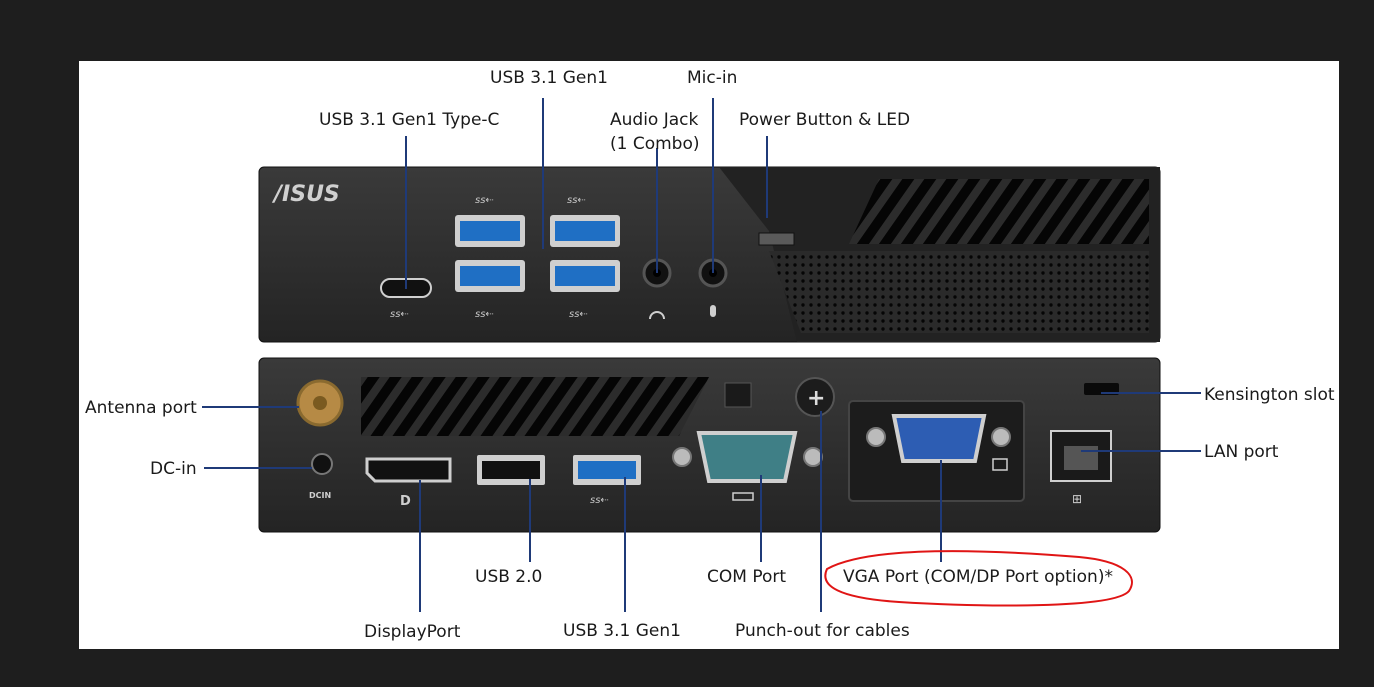 The image size is (1374, 687). What do you see at coordinates (305, 194) in the screenshot?
I see `asus-logo: /ISUS` at bounding box center [305, 194].